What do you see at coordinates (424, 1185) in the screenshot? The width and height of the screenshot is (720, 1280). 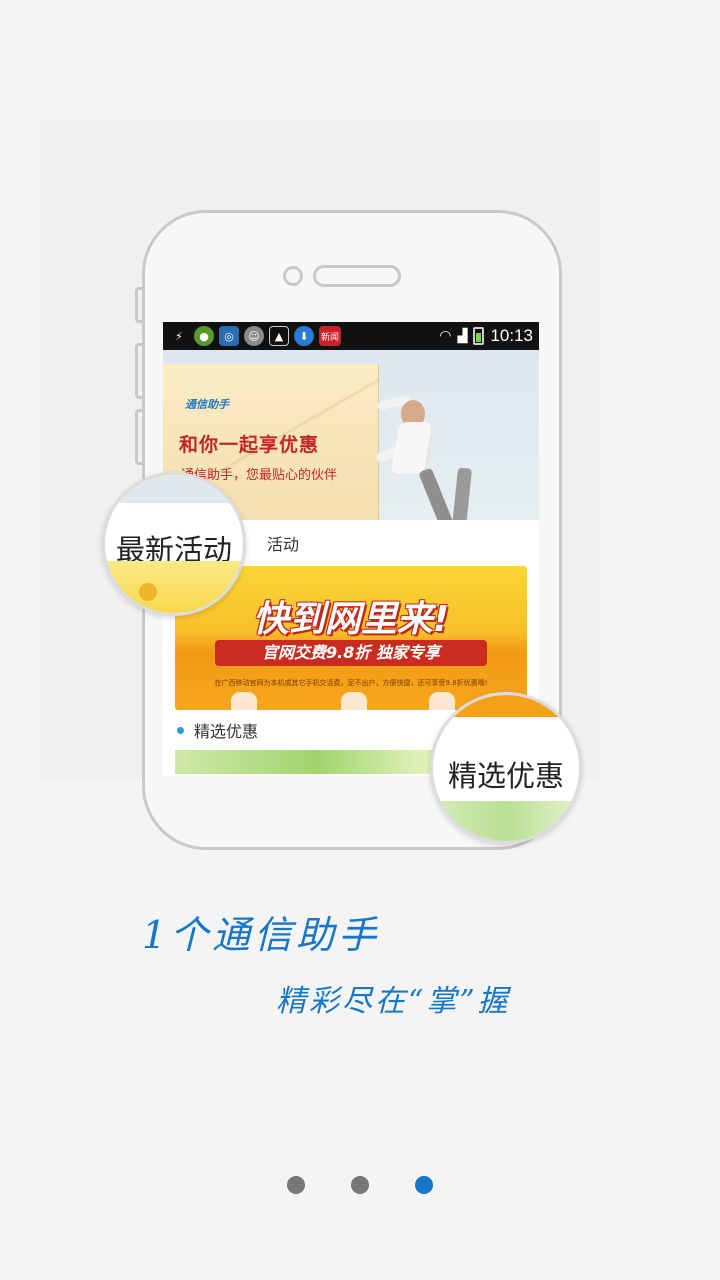 I see `page-dot-3-active` at bounding box center [424, 1185].